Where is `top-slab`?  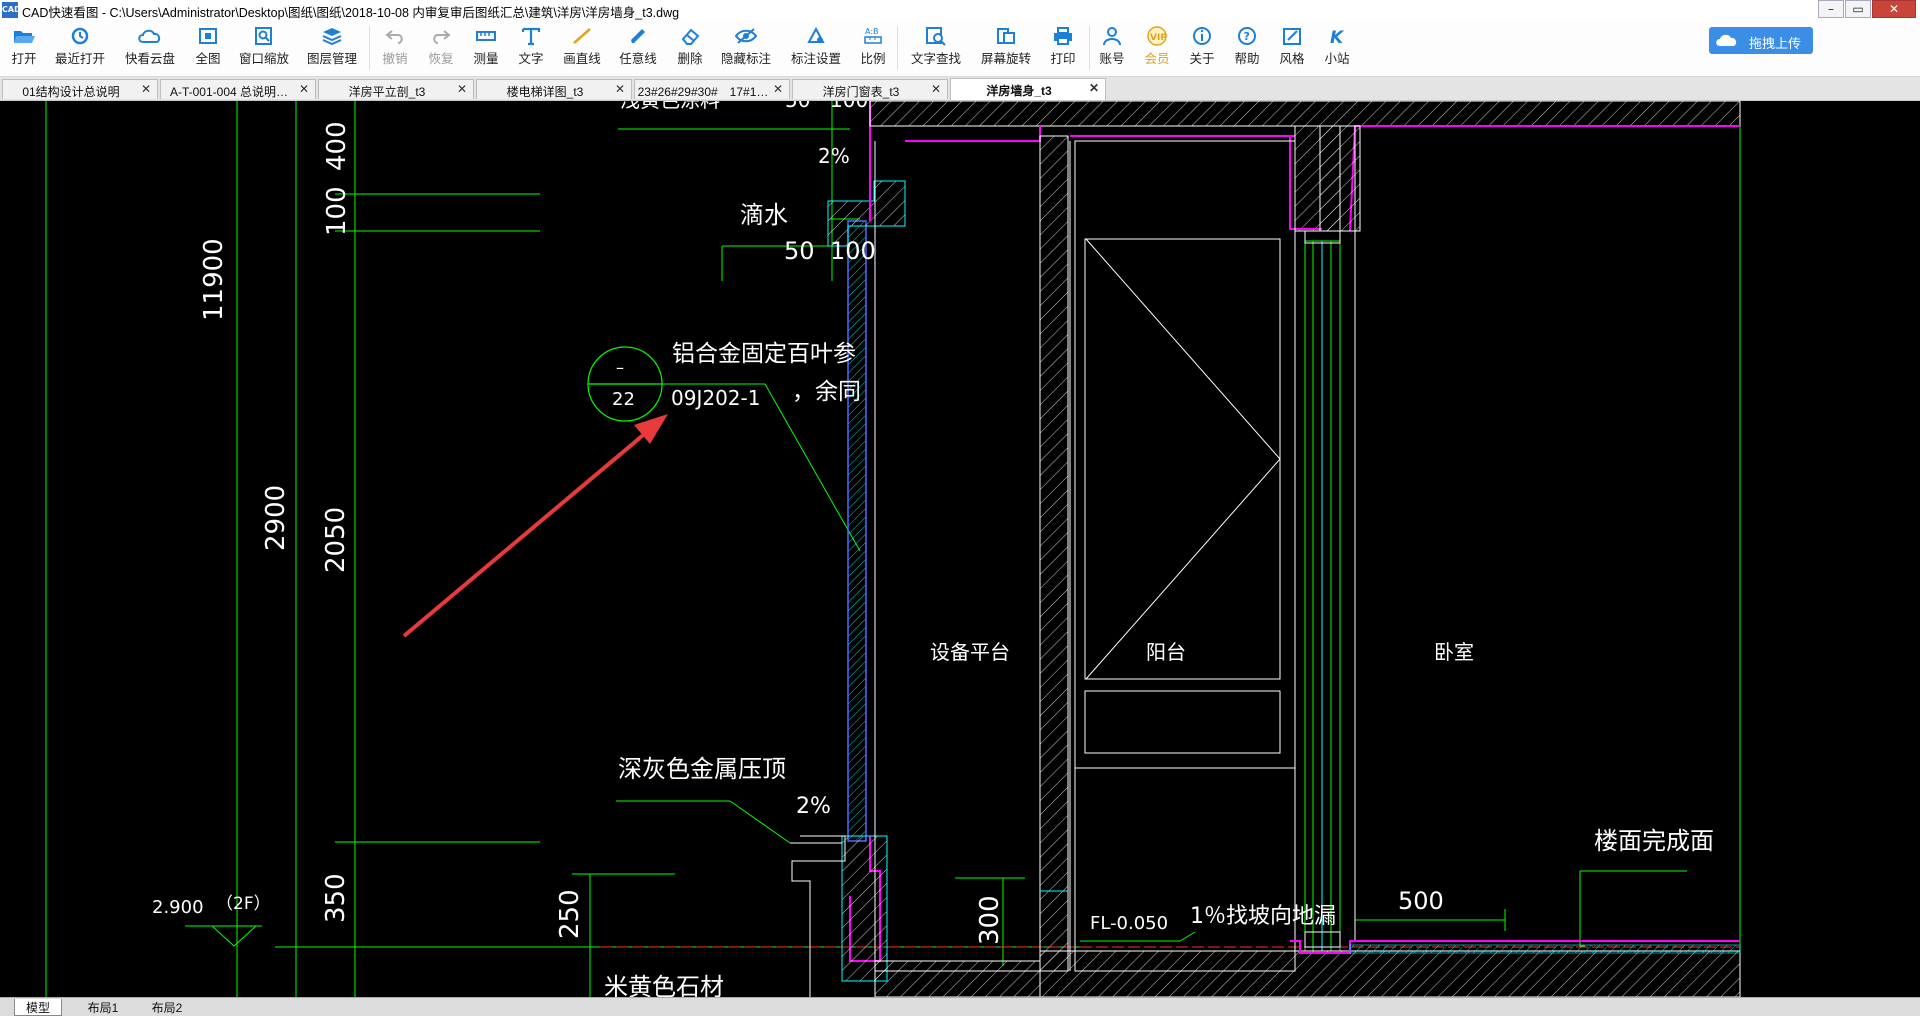 top-slab is located at coordinates (1305, 166).